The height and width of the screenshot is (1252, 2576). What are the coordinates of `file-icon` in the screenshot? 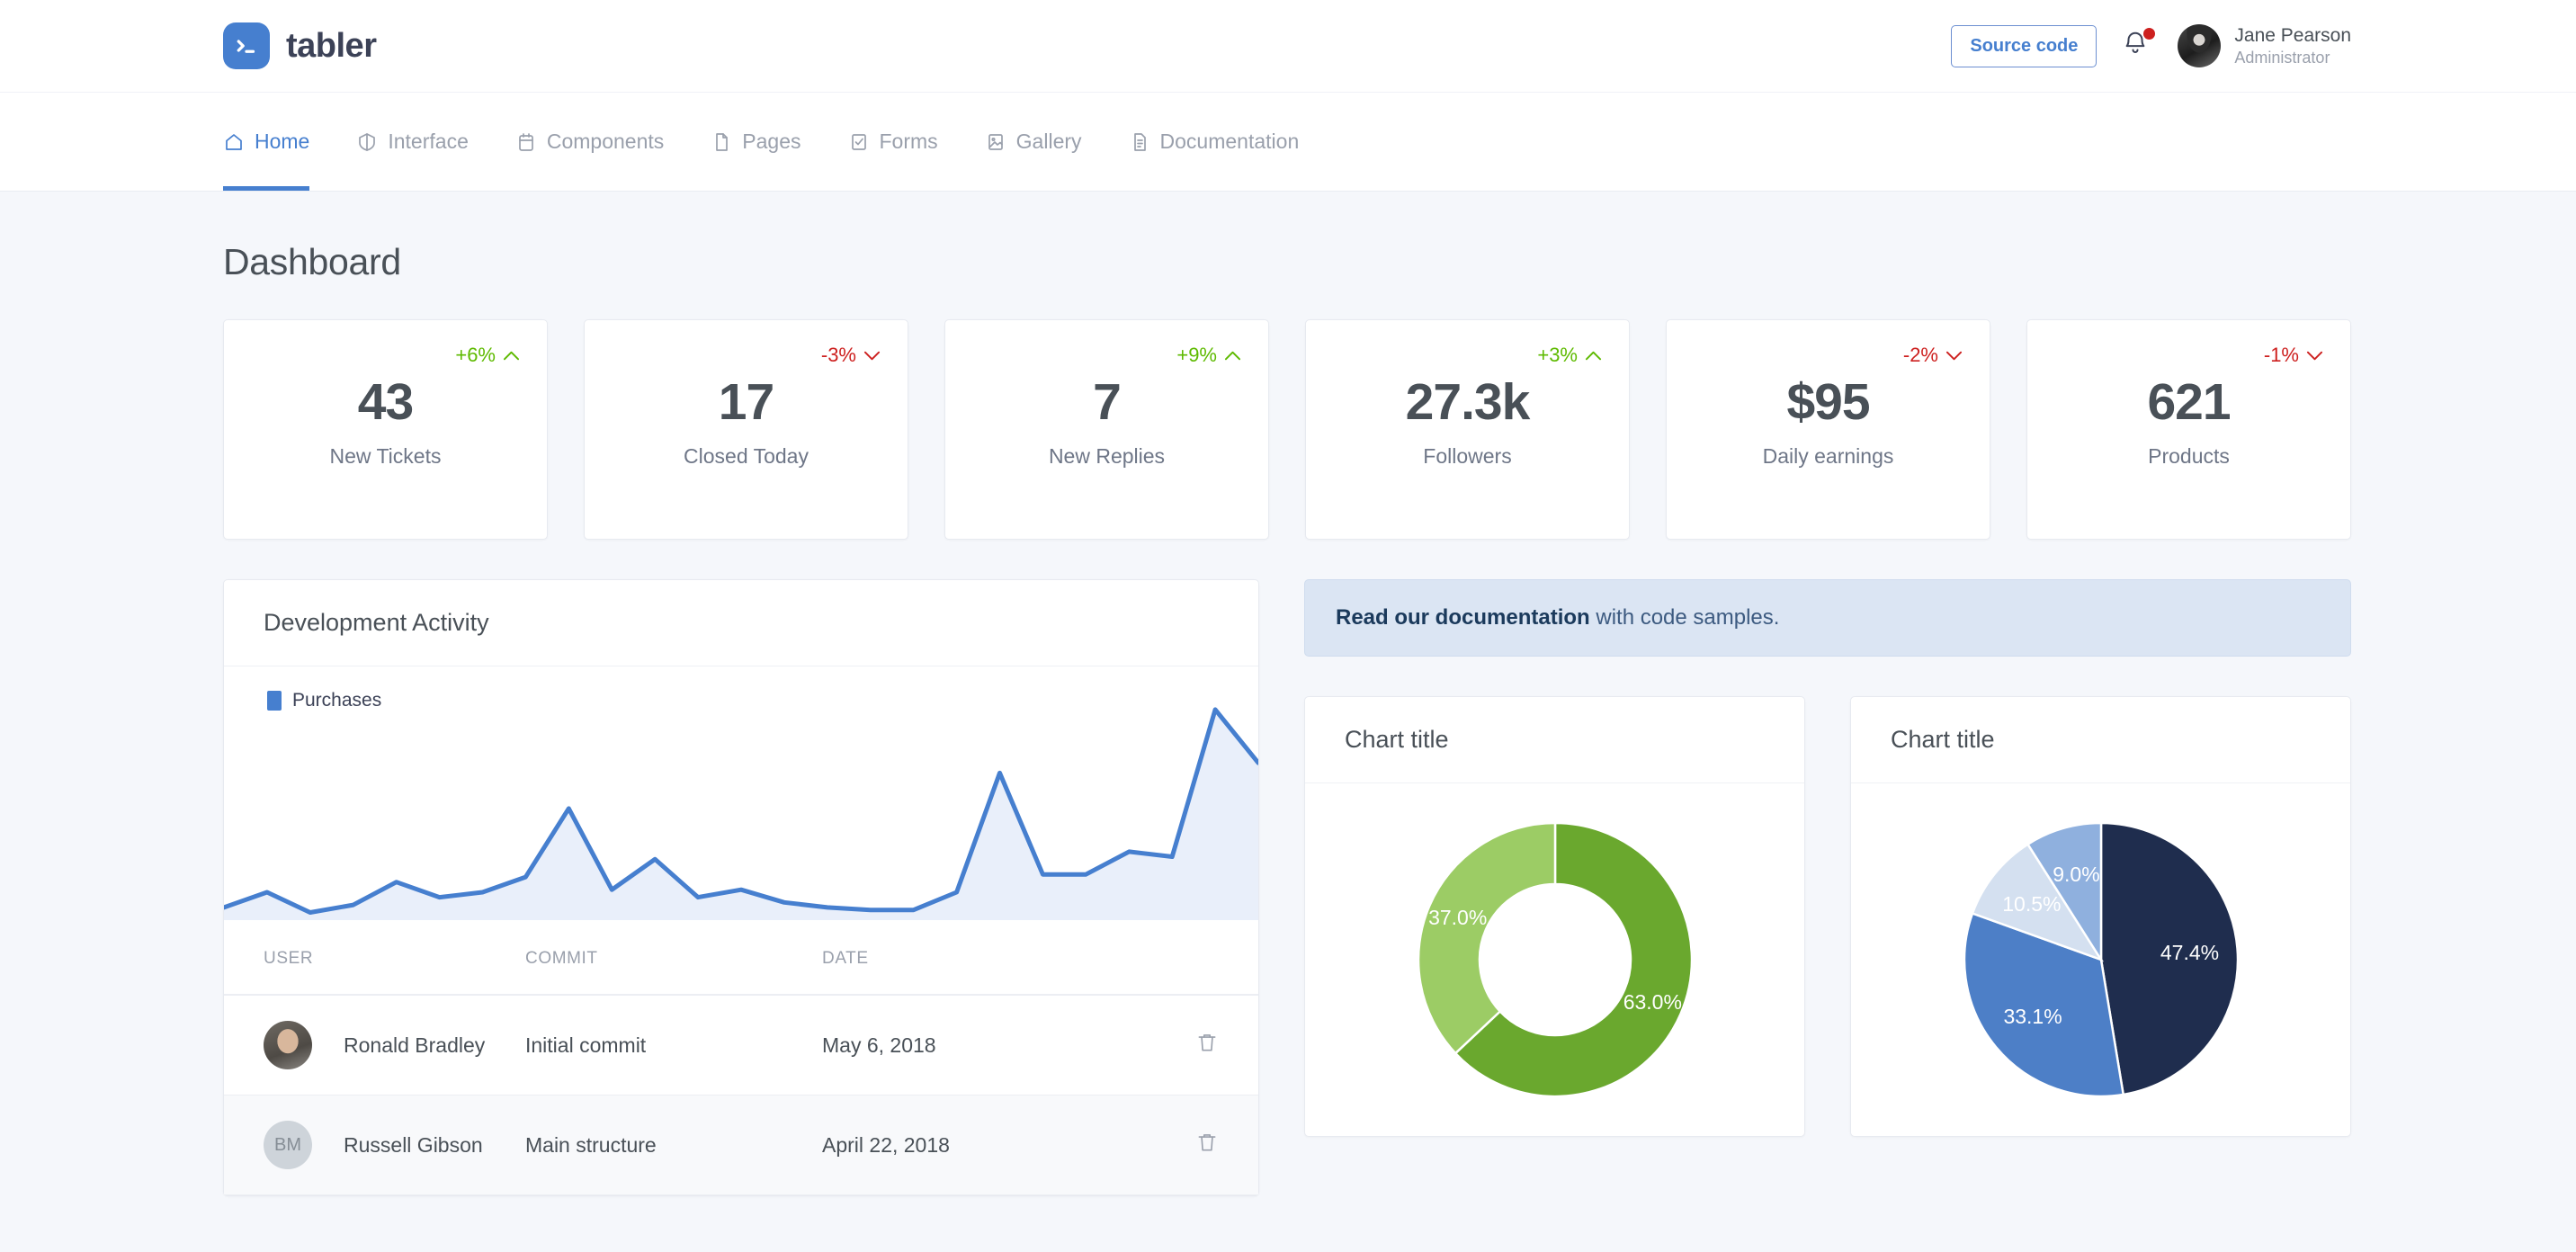 It's located at (722, 141).